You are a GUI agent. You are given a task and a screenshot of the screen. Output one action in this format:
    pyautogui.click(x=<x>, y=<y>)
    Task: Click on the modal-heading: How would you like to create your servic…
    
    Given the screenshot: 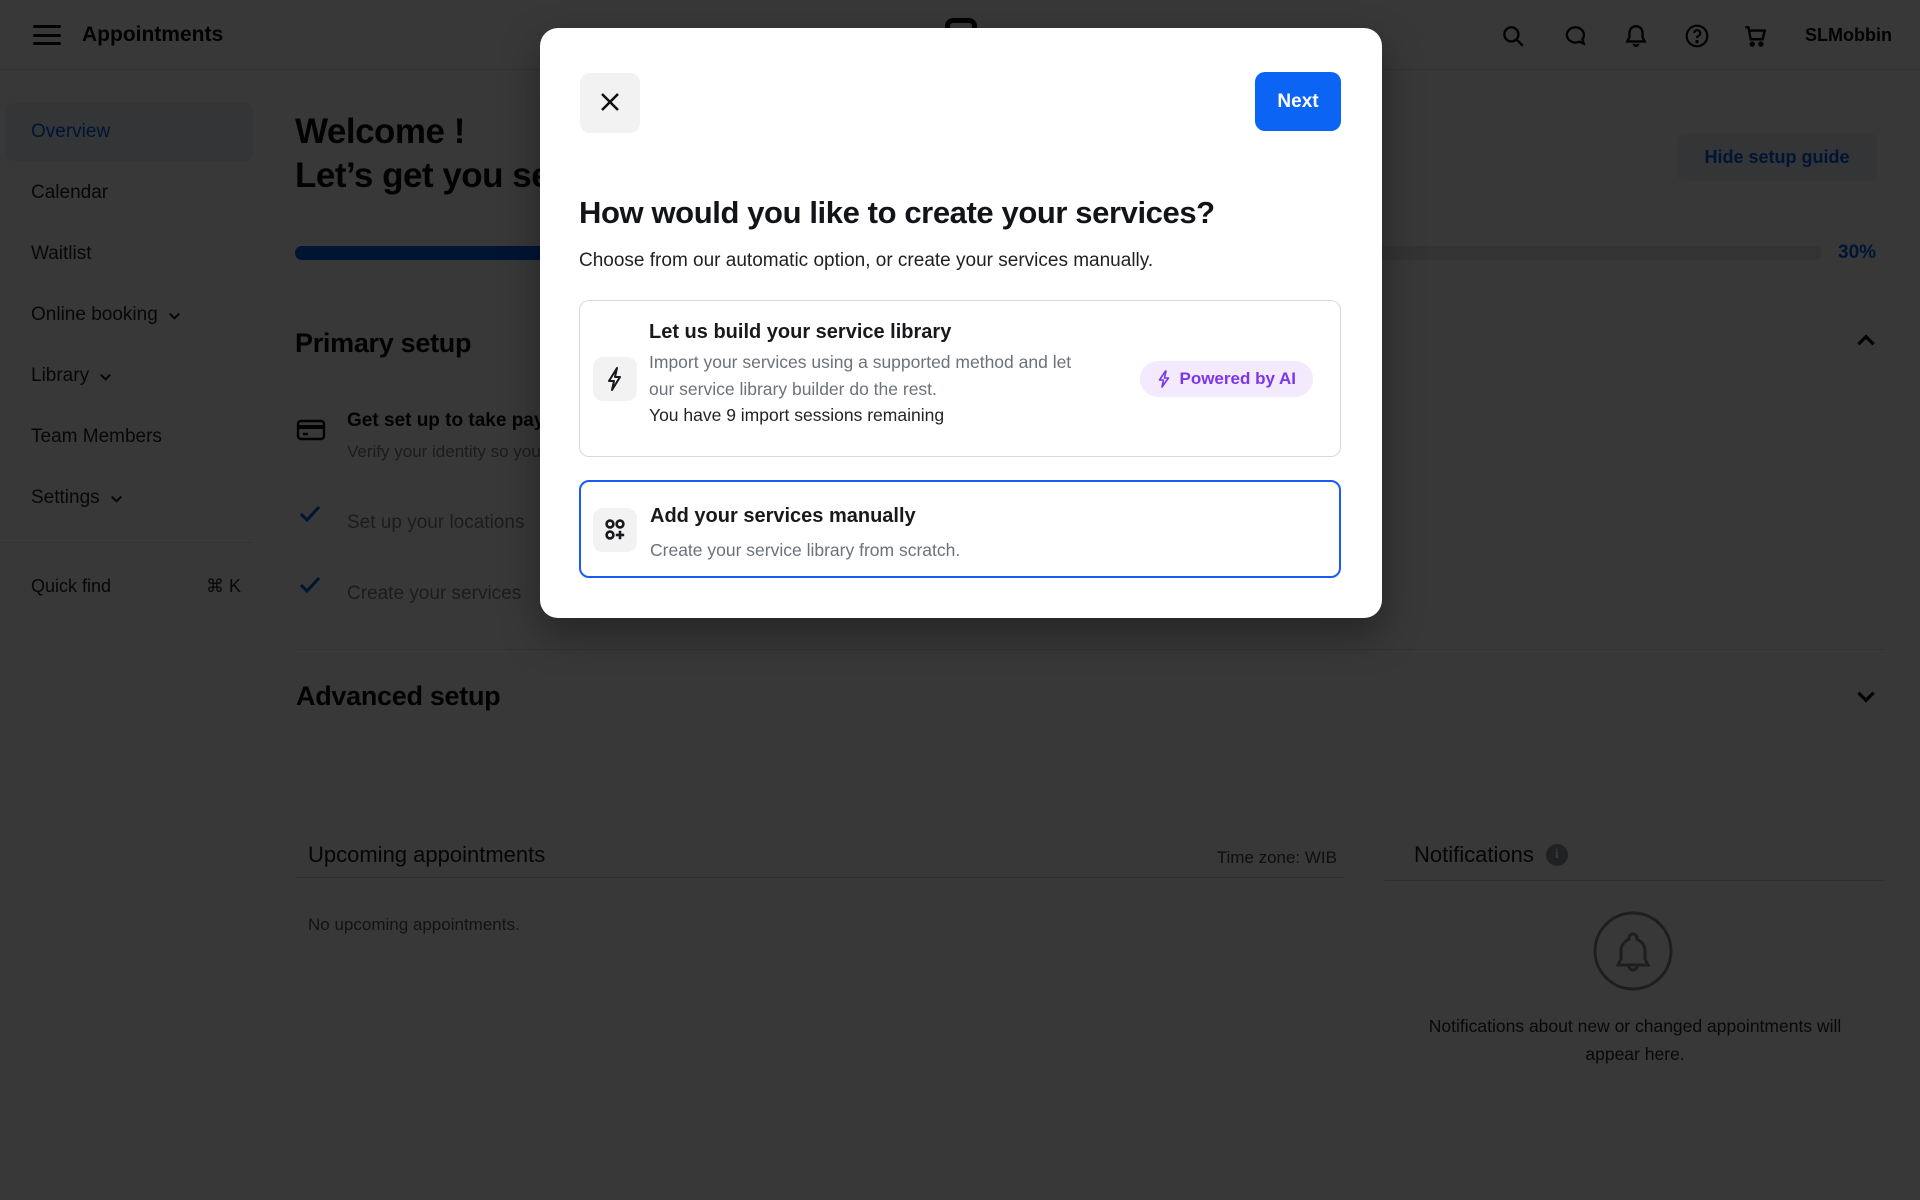 What is the action you would take?
    pyautogui.click(x=897, y=212)
    